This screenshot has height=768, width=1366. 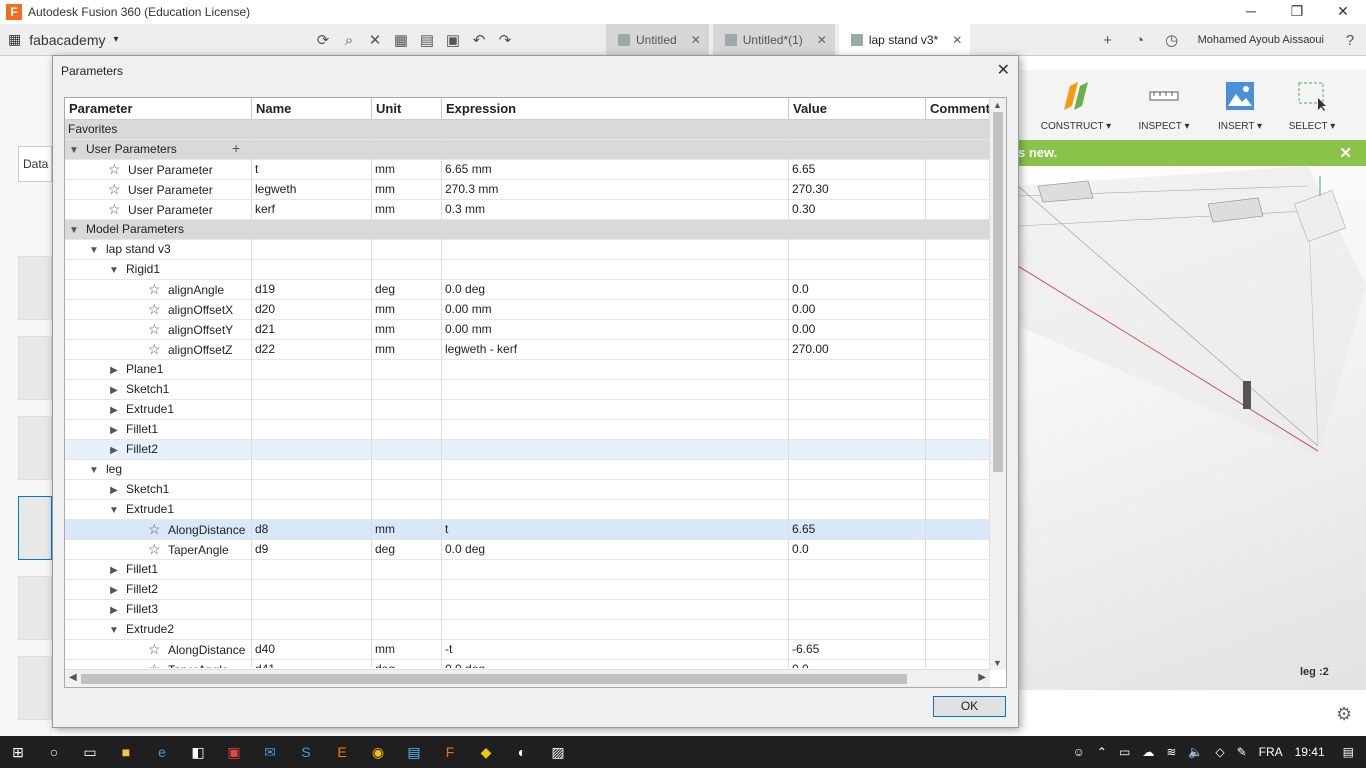 I want to click on scroll-left-icon: ◀, so click(x=73, y=677).